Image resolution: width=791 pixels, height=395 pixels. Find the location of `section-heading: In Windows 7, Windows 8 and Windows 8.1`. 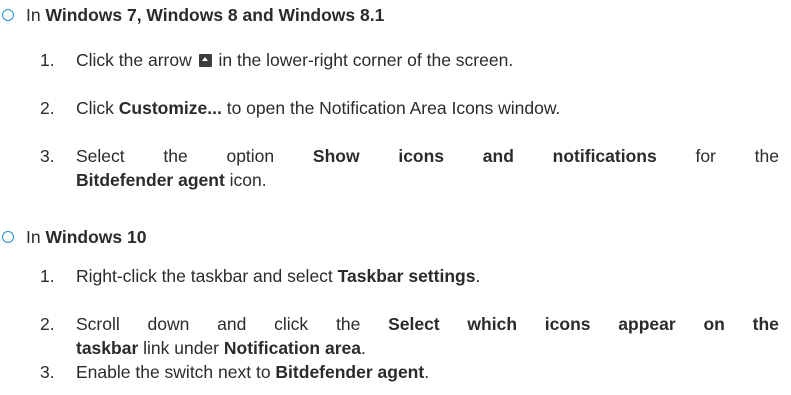

section-heading: In Windows 7, Windows 8 and Windows 8.1 is located at coordinates (192, 15).